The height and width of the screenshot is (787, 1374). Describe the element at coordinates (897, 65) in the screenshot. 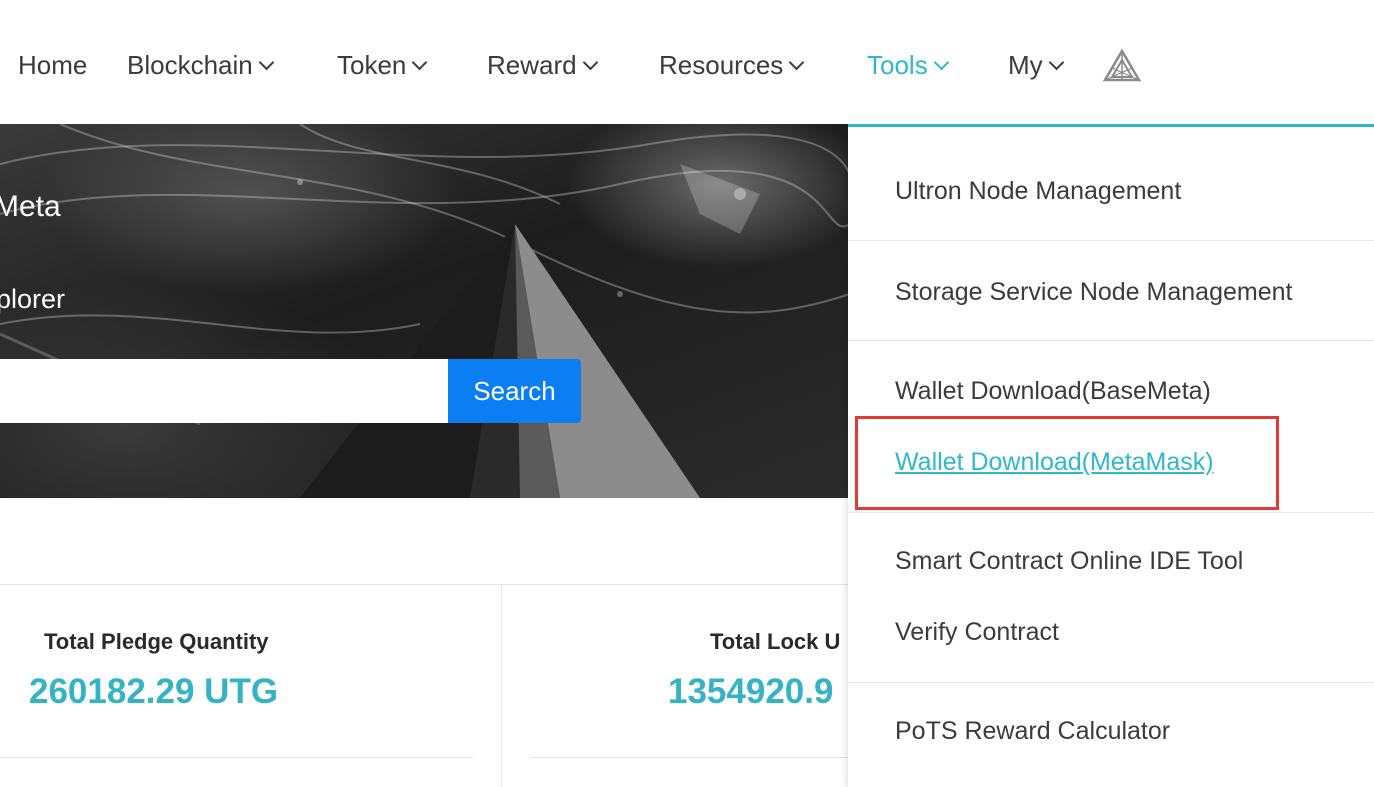

I see `nav-tools-label: Tools` at that location.